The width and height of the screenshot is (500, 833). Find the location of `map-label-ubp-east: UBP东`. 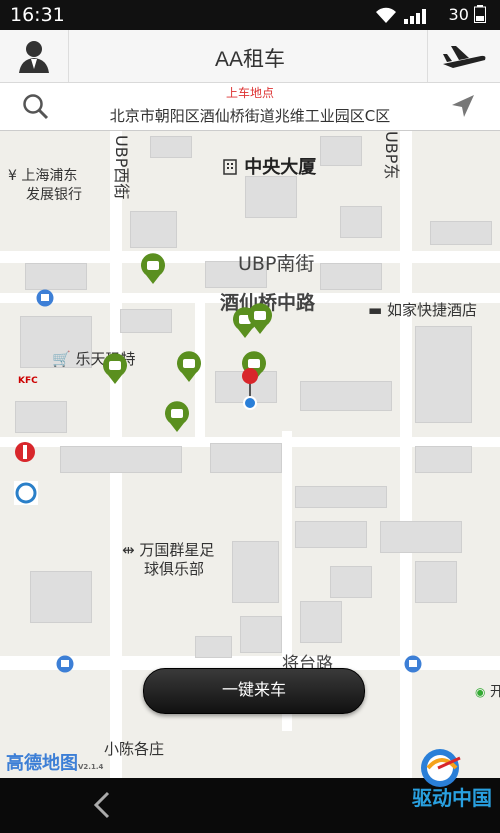

map-label-ubp-east: UBP东 is located at coordinates (391, 155).